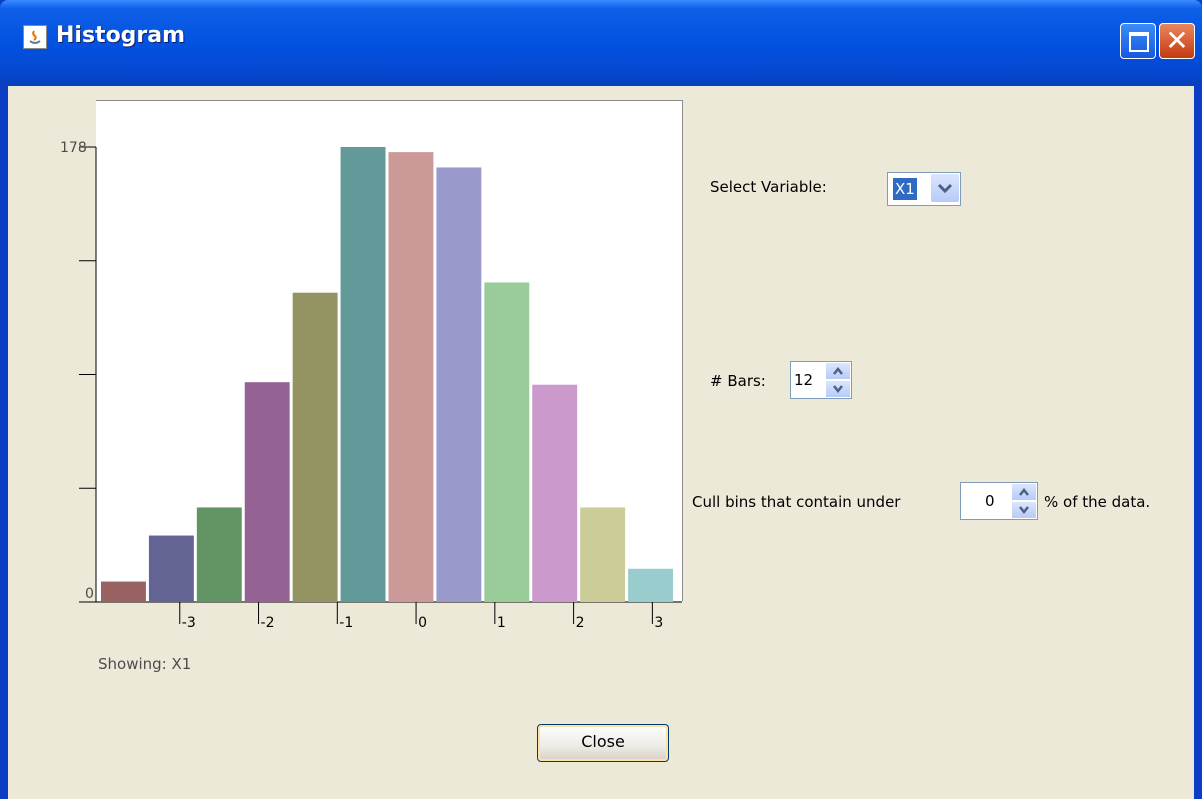 This screenshot has width=1202, height=799. Describe the element at coordinates (603, 743) in the screenshot. I see `close-button: Close` at that location.